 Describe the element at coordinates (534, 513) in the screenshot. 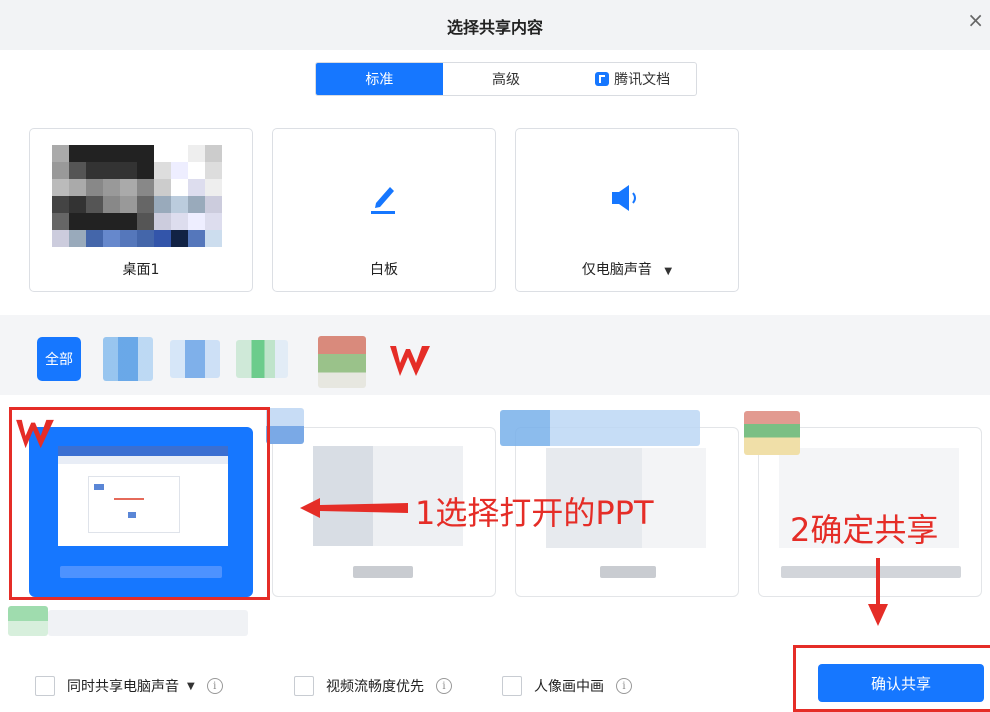

I see `annotation-step1: 1选择打开的PPT` at that location.